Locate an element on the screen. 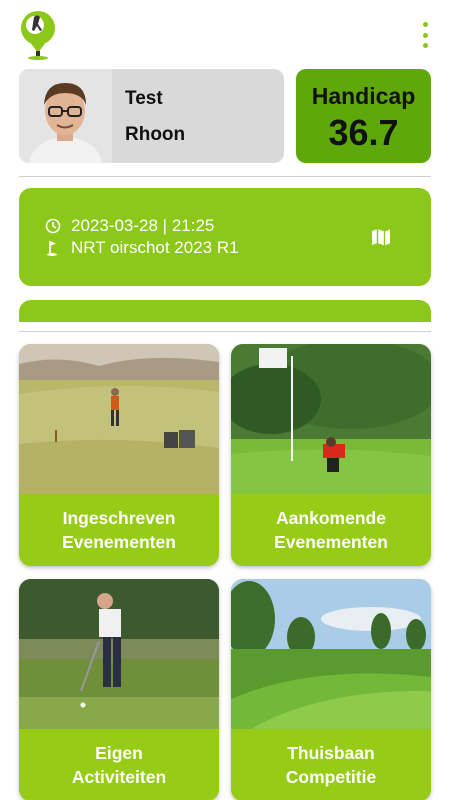 Image resolution: width=450 pixels, height=800 pixels. round-course-row: NRT oirschot 2023 R1 is located at coordinates (142, 248).